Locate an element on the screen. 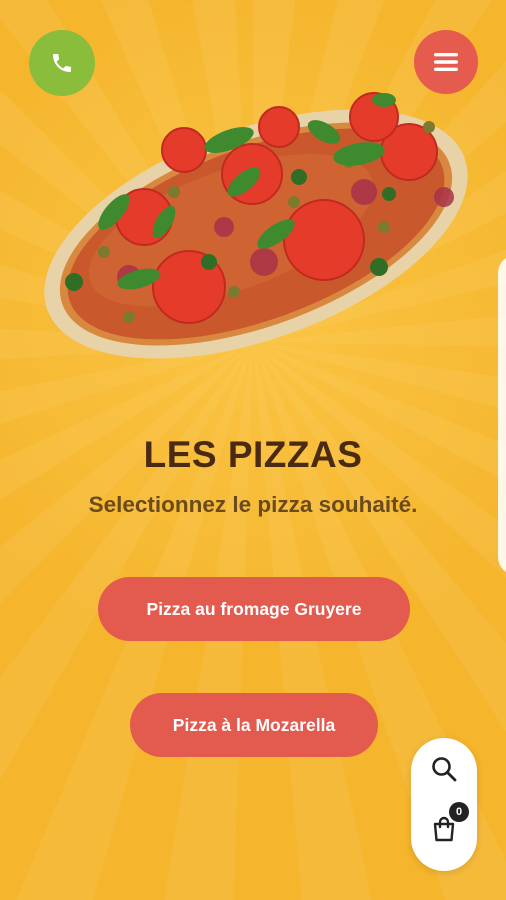 The height and width of the screenshot is (900, 506). side-panel-edge is located at coordinates (502, 415).